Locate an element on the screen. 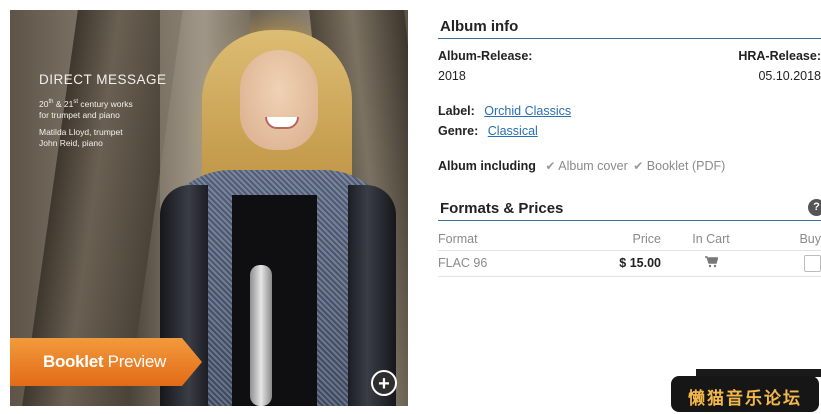  header-price: Price is located at coordinates (646, 239).